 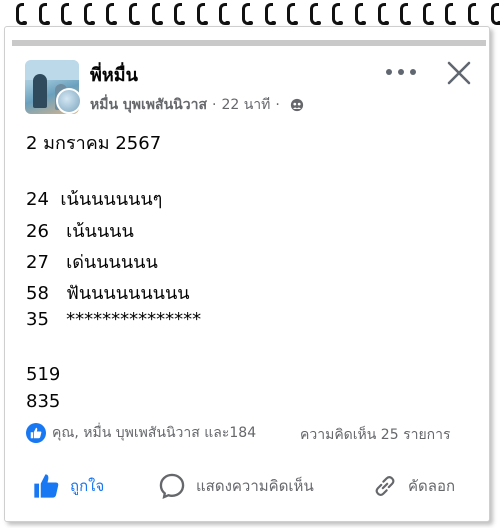 What do you see at coordinates (37, 293) in the screenshot?
I see `line-number: 58` at bounding box center [37, 293].